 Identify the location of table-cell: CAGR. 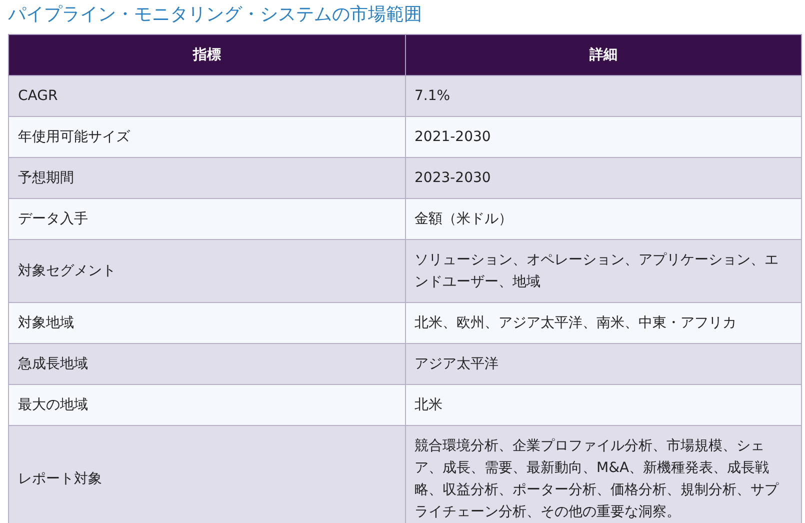
(206, 96).